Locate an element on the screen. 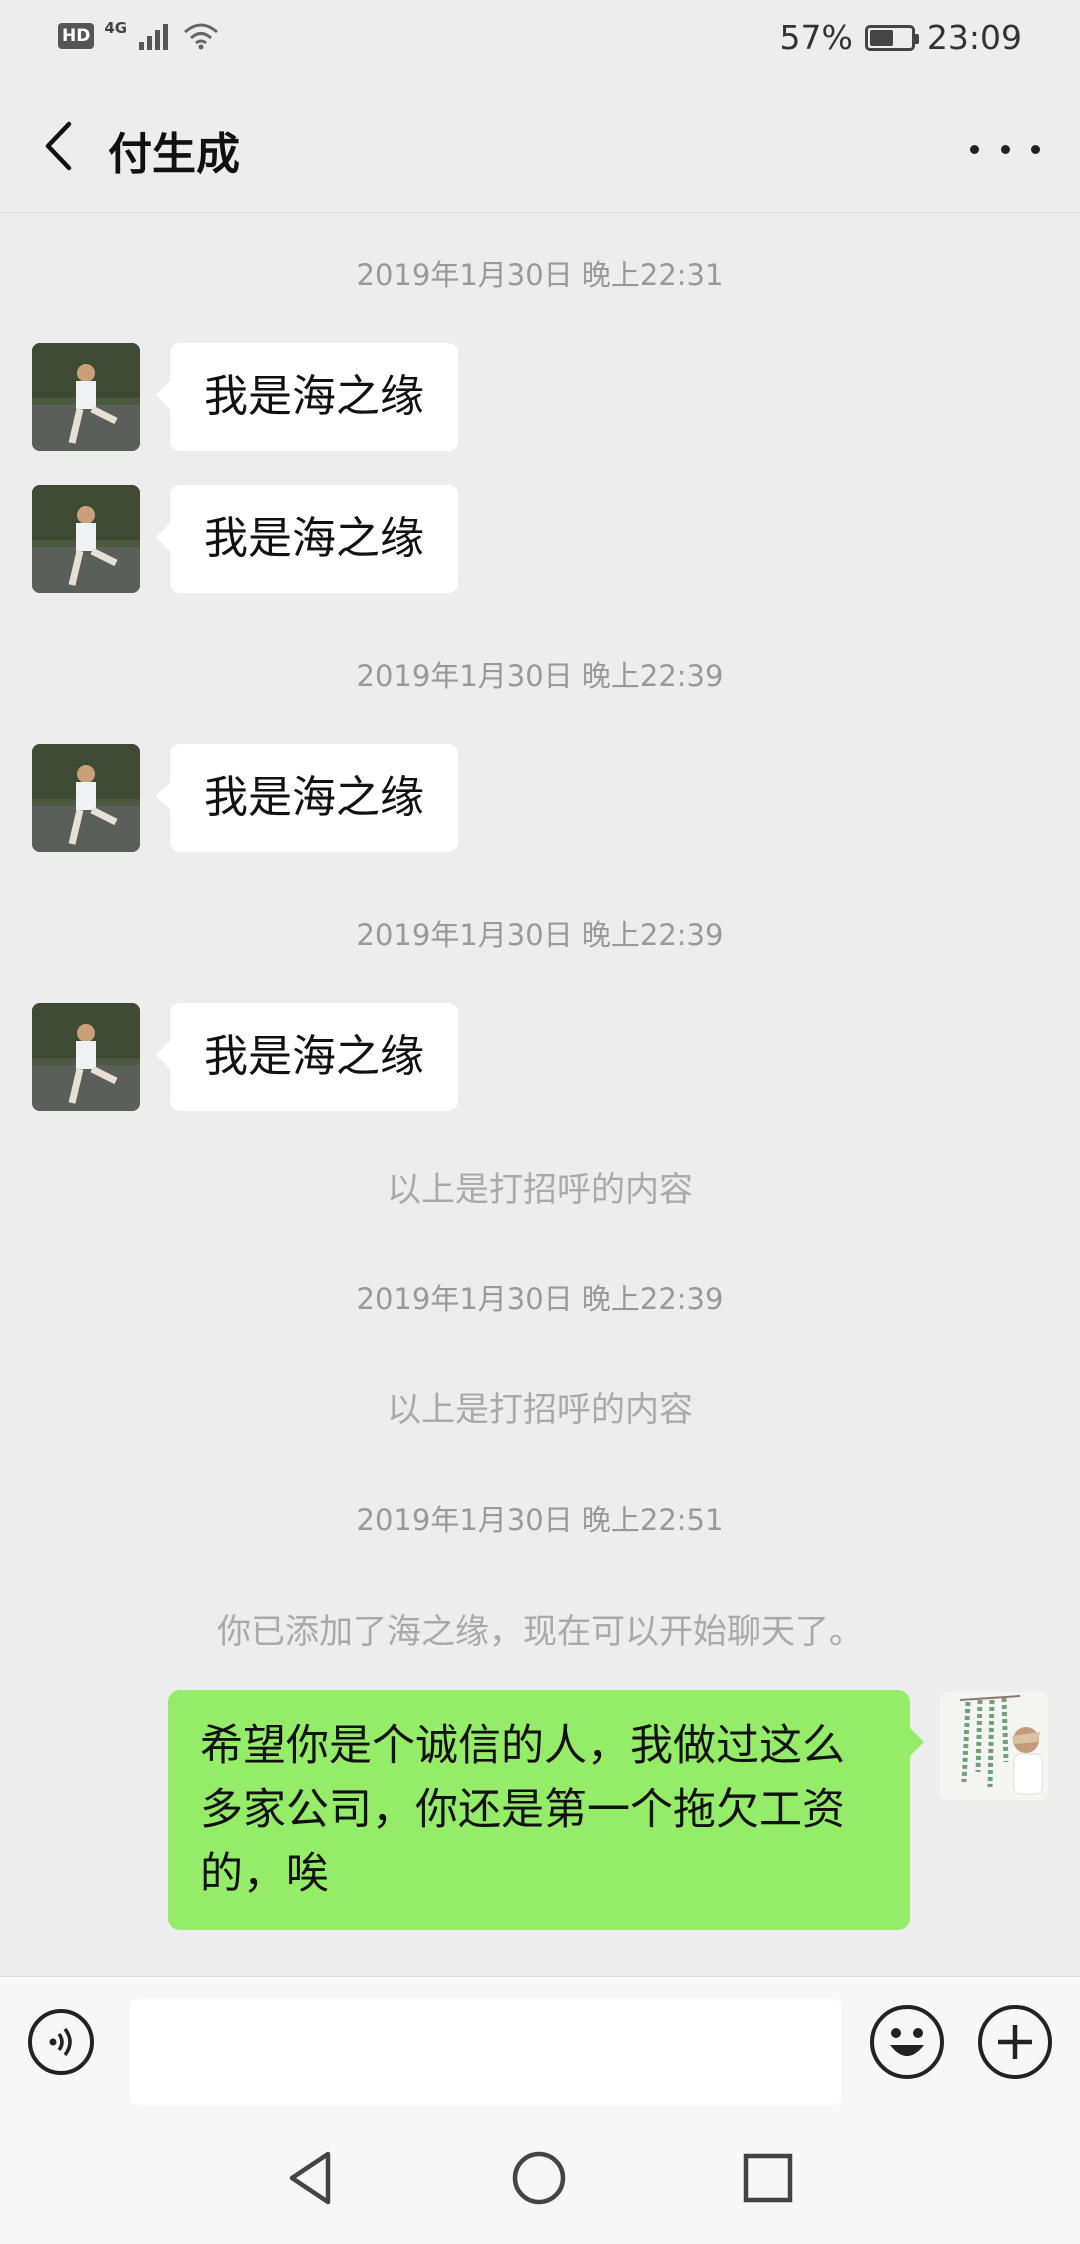 Image resolution: width=1080 pixels, height=2244 pixels. more-options-button is located at coordinates (1005, 149).